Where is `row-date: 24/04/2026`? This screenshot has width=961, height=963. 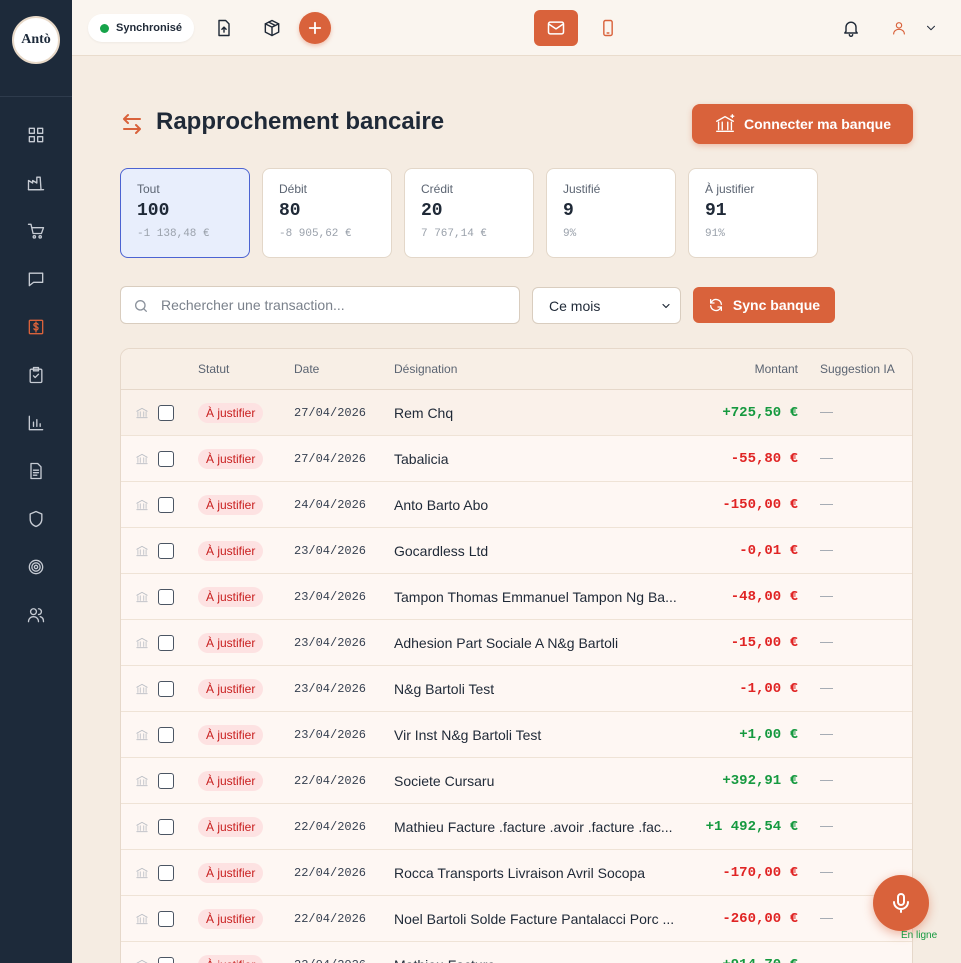 row-date: 24/04/2026 is located at coordinates (330, 505).